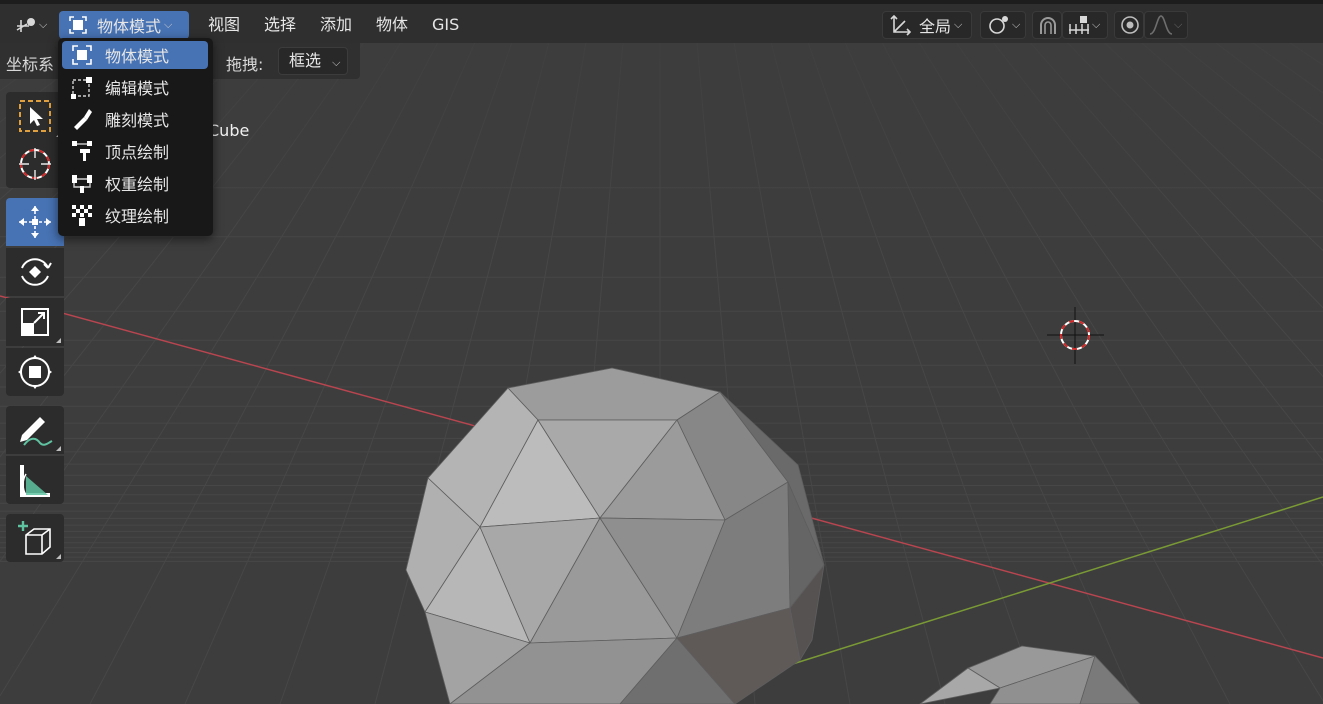  I want to click on cursor-icon, so click(35, 164).